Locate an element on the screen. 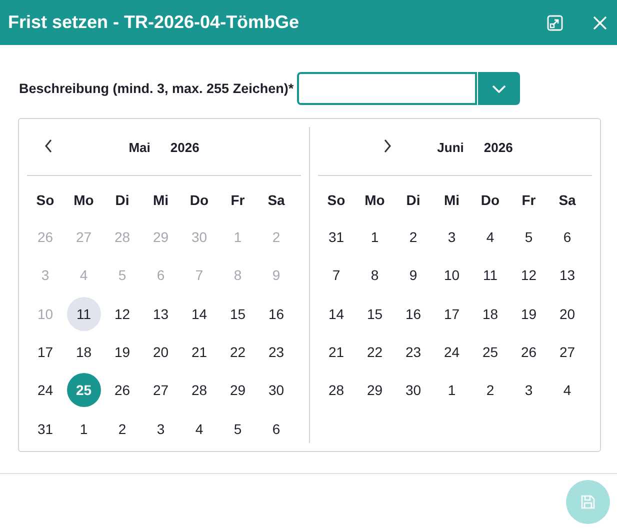 The height and width of the screenshot is (531, 617). month-name: Juni is located at coordinates (450, 147).